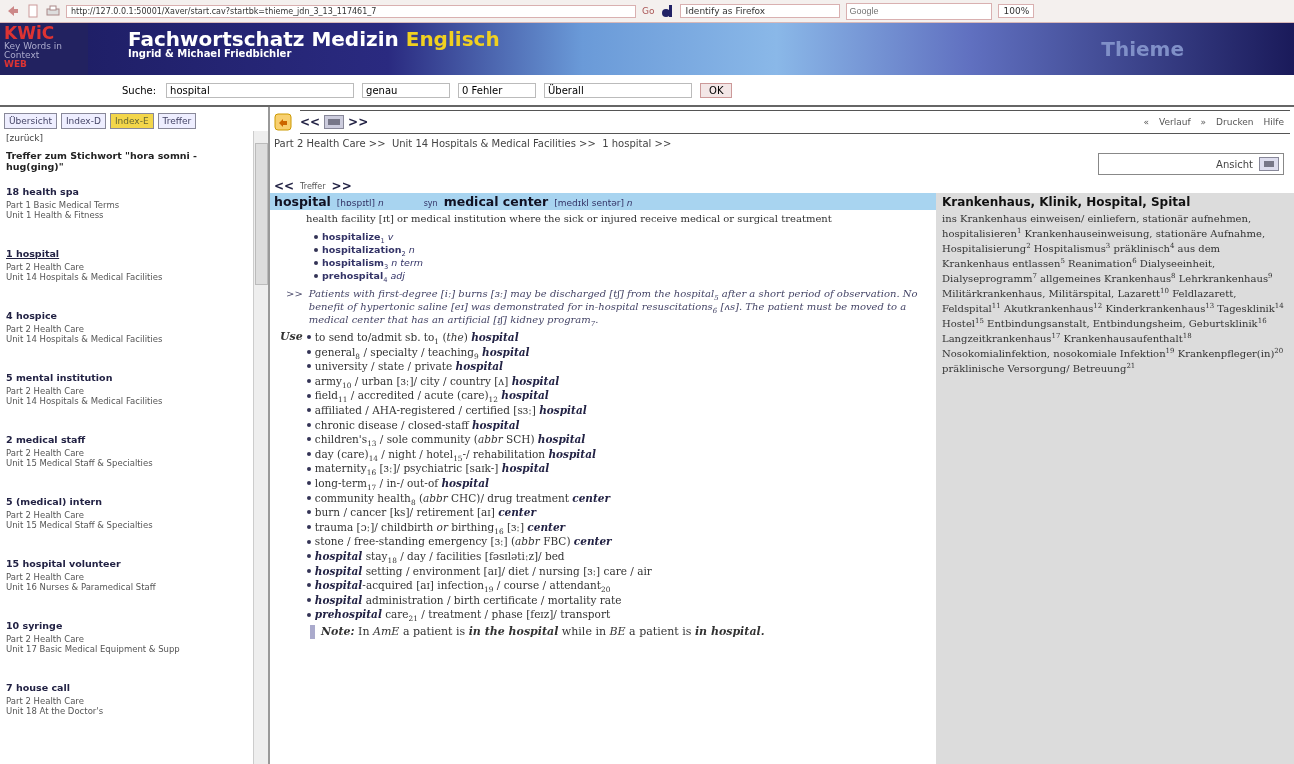 Image resolution: width=1294 pixels, height=764 pixels. Describe the element at coordinates (13, 11) in the screenshot. I see `back-icon` at that location.